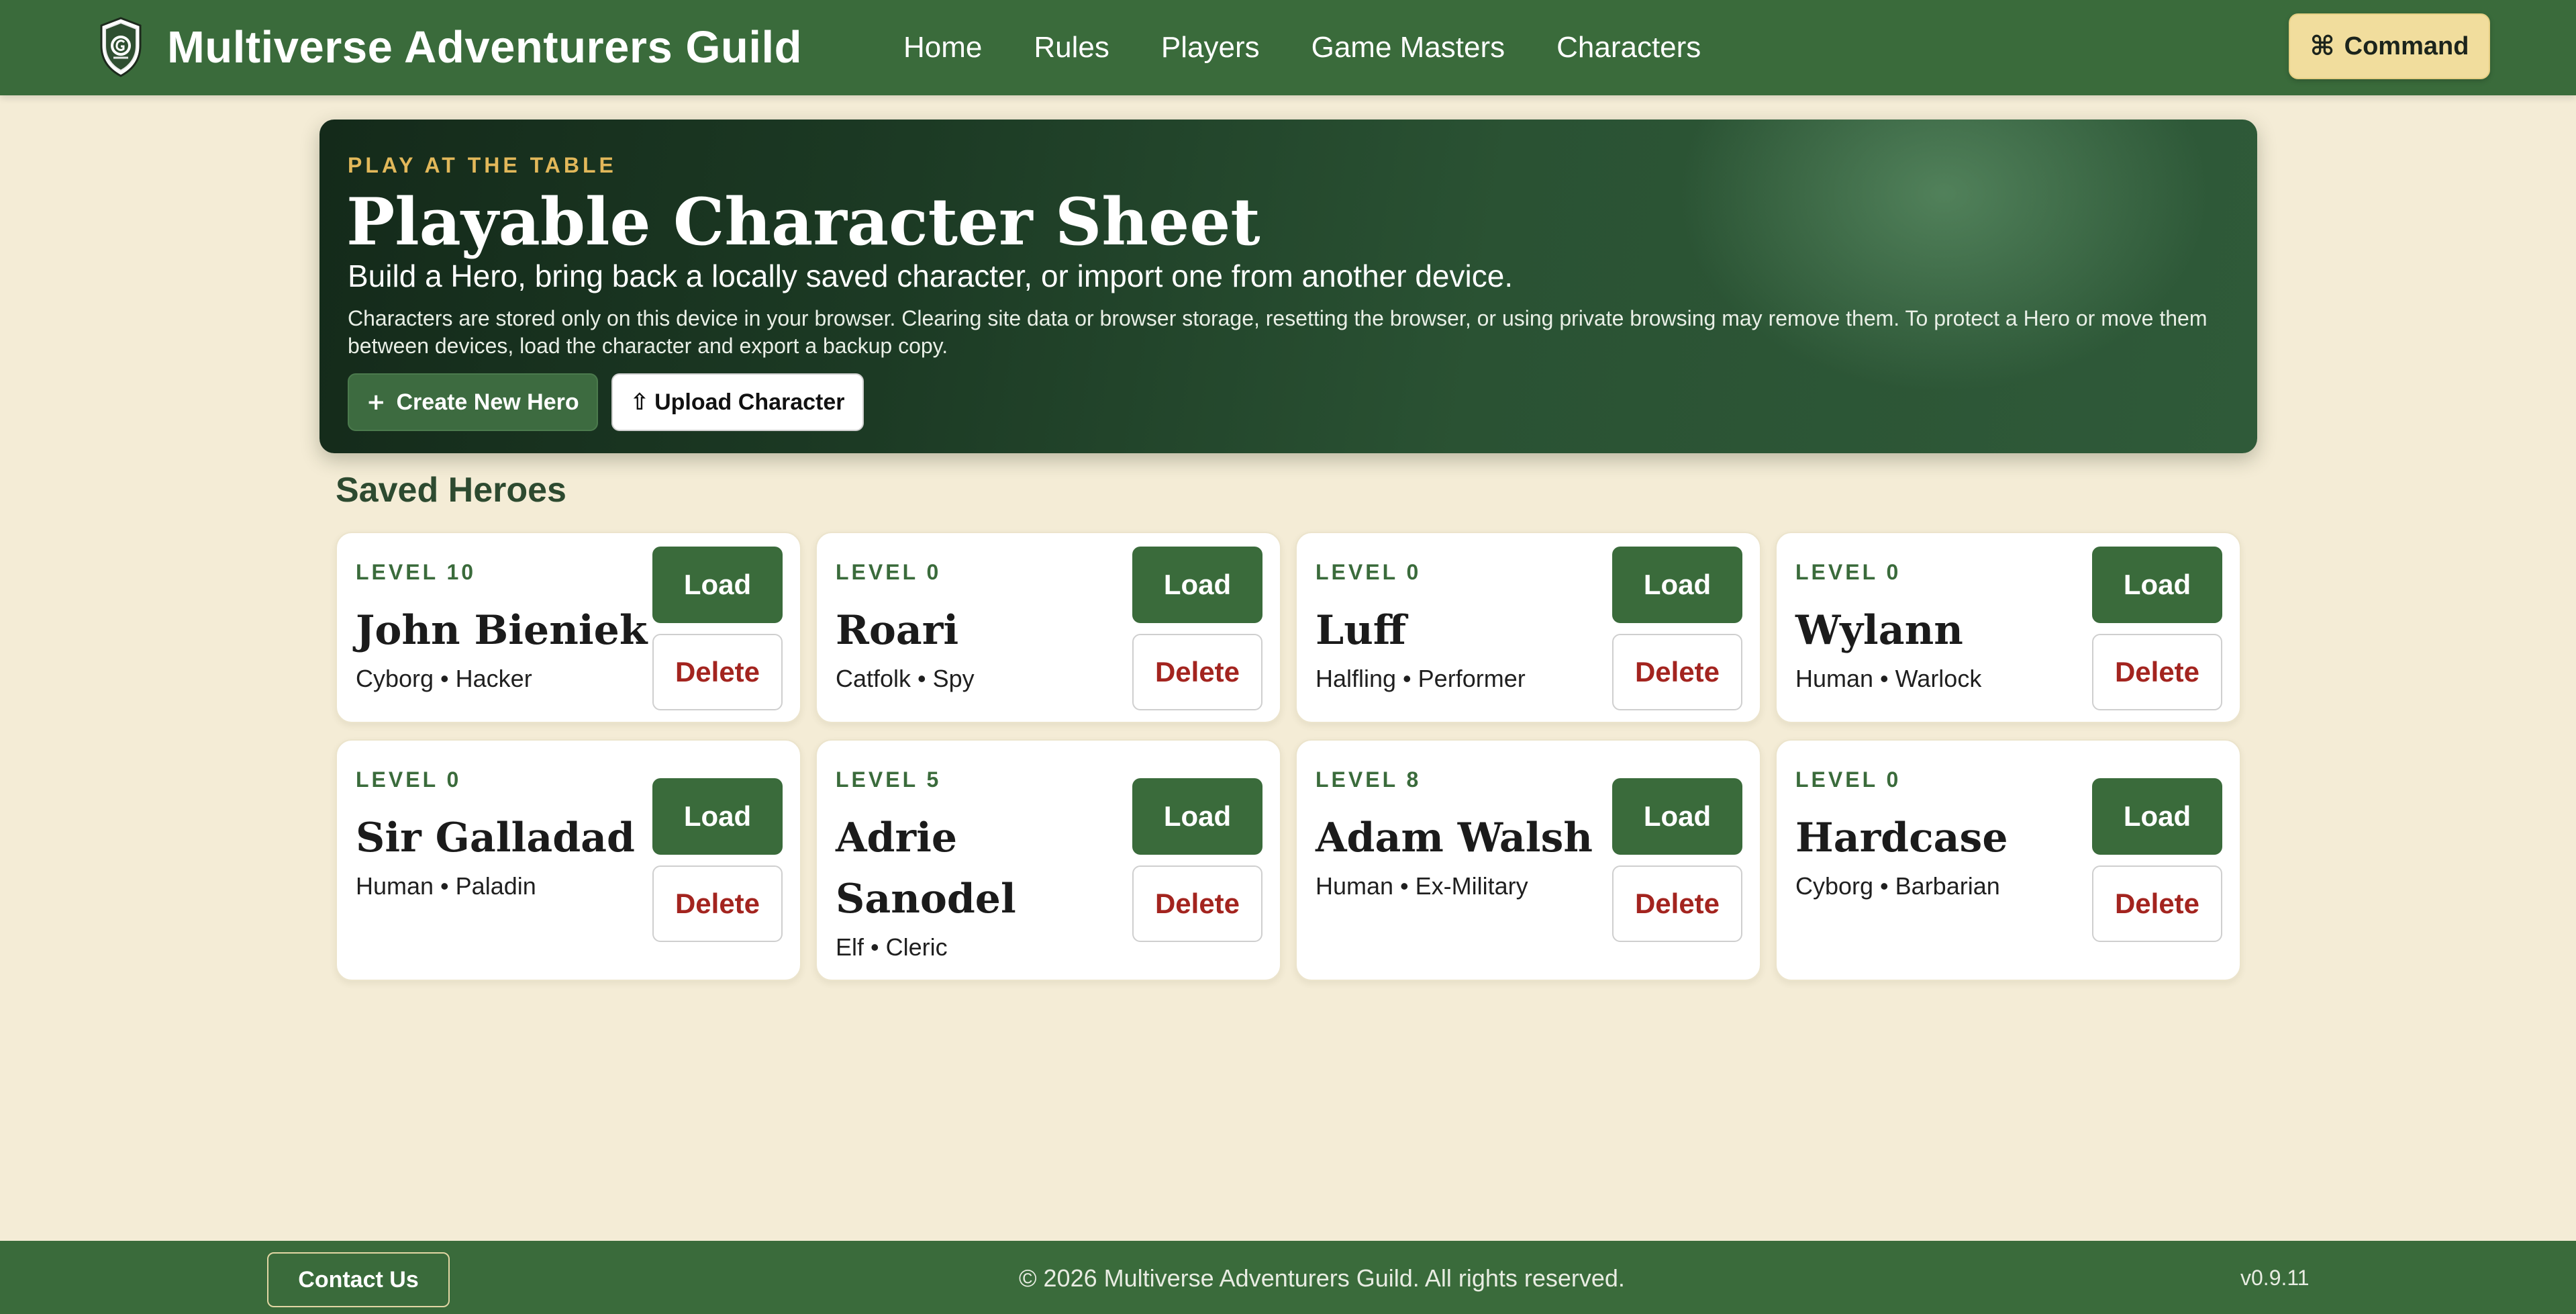 This screenshot has width=2576, height=1314. What do you see at coordinates (889, 780) in the screenshot?
I see `hero-level: LEVEL 5` at bounding box center [889, 780].